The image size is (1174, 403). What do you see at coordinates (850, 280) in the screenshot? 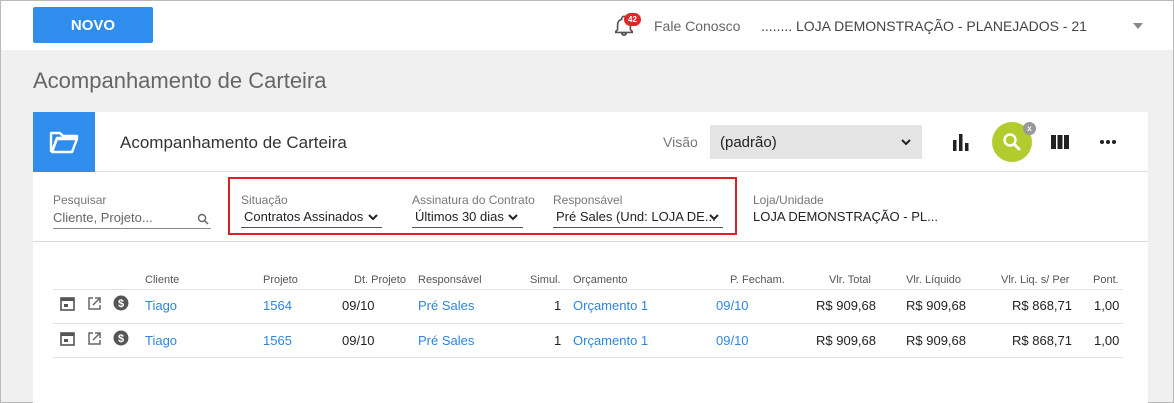
I see `col-header-vlr-total: Vlr. Total` at bounding box center [850, 280].